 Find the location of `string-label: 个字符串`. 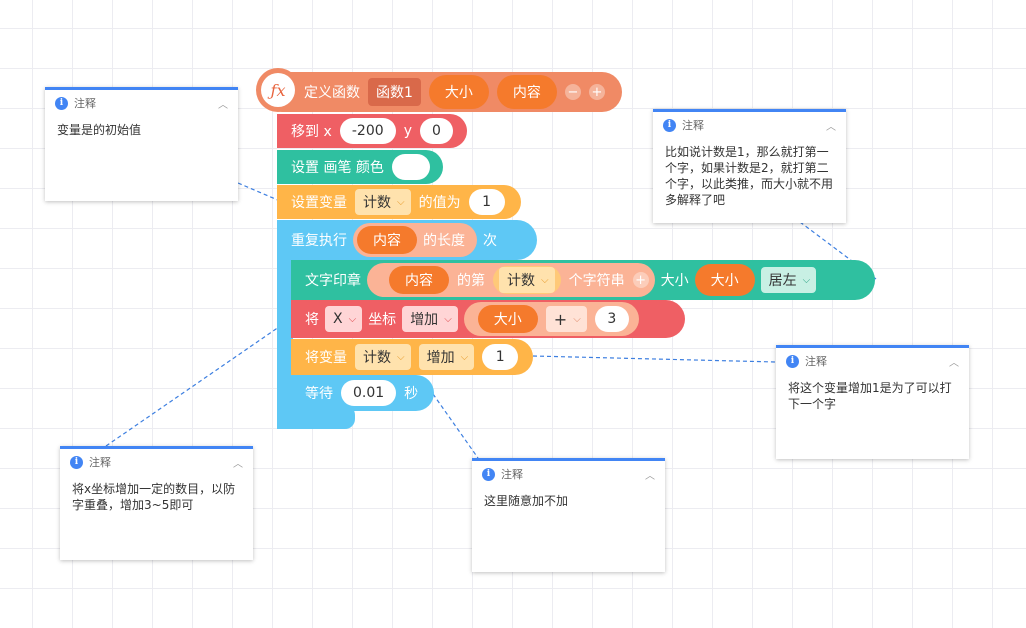

string-label: 个字符串 is located at coordinates (596, 281).